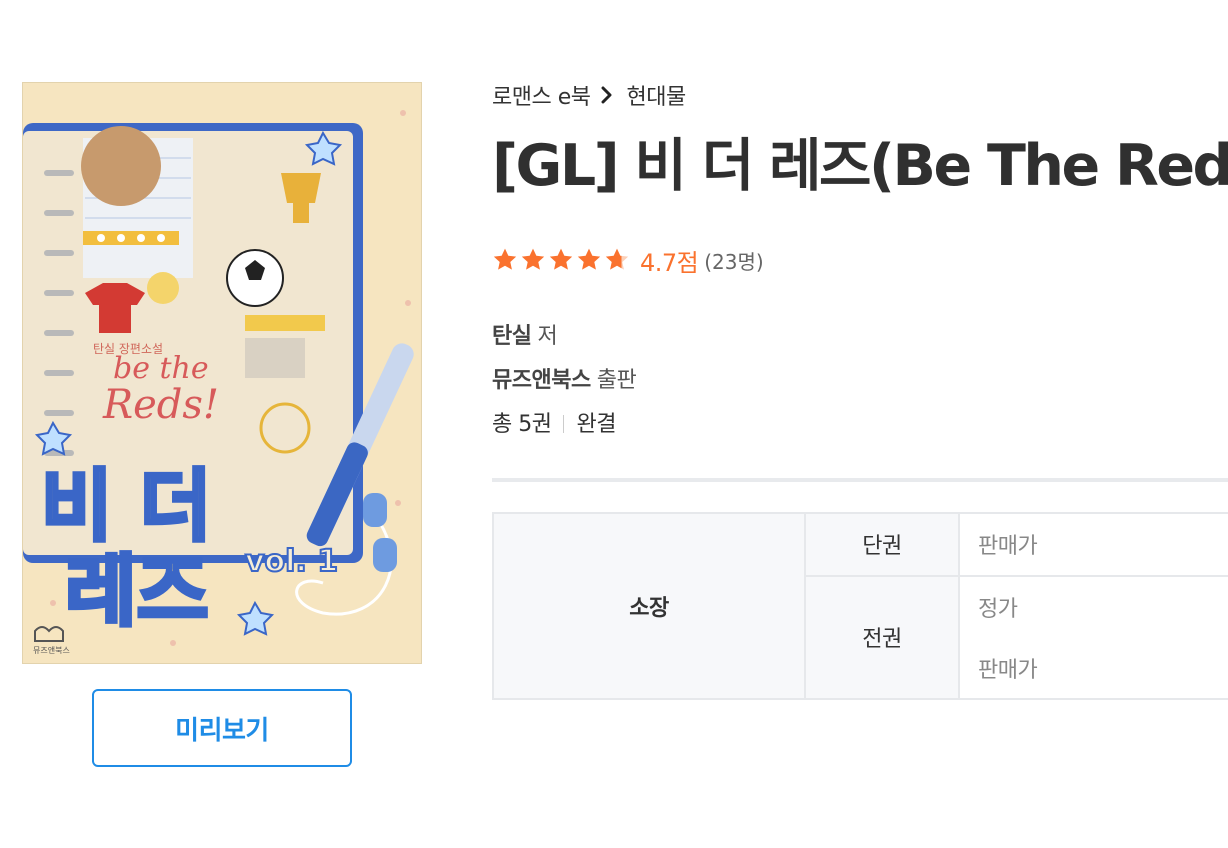  I want to click on cover-publisher-mark: 뮤즈앤북스, so click(51, 650).